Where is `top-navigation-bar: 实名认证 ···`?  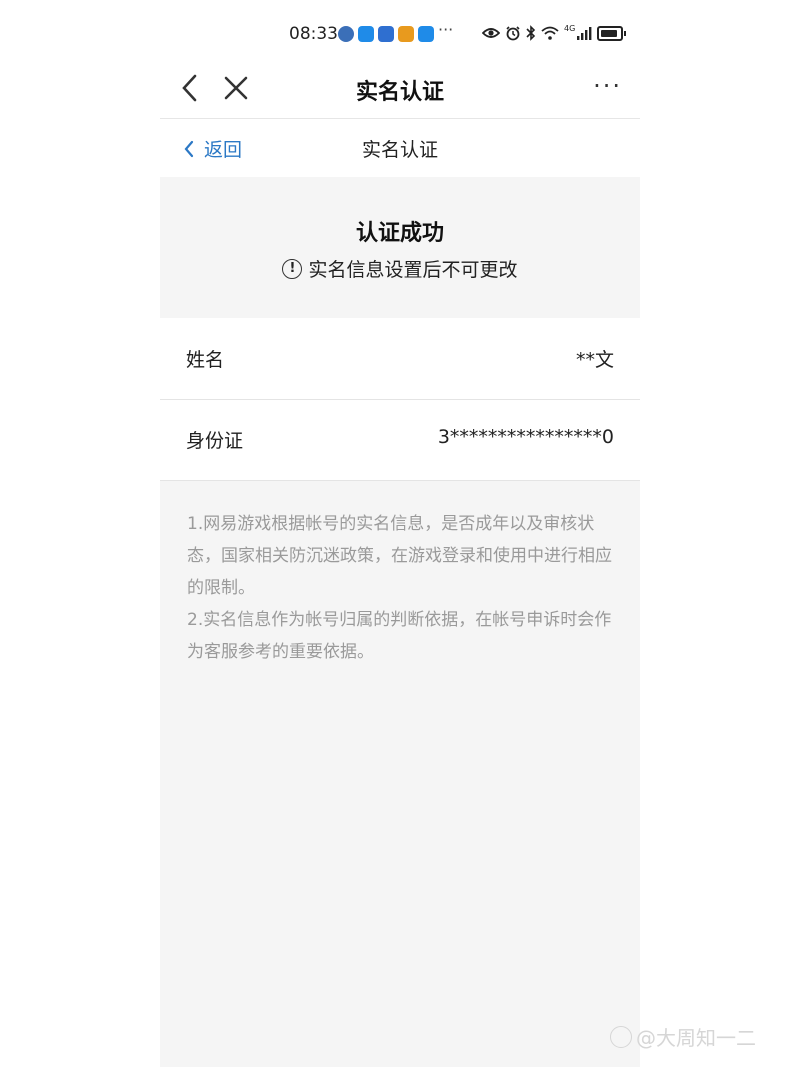 top-navigation-bar: 实名认证 ··· is located at coordinates (400, 89).